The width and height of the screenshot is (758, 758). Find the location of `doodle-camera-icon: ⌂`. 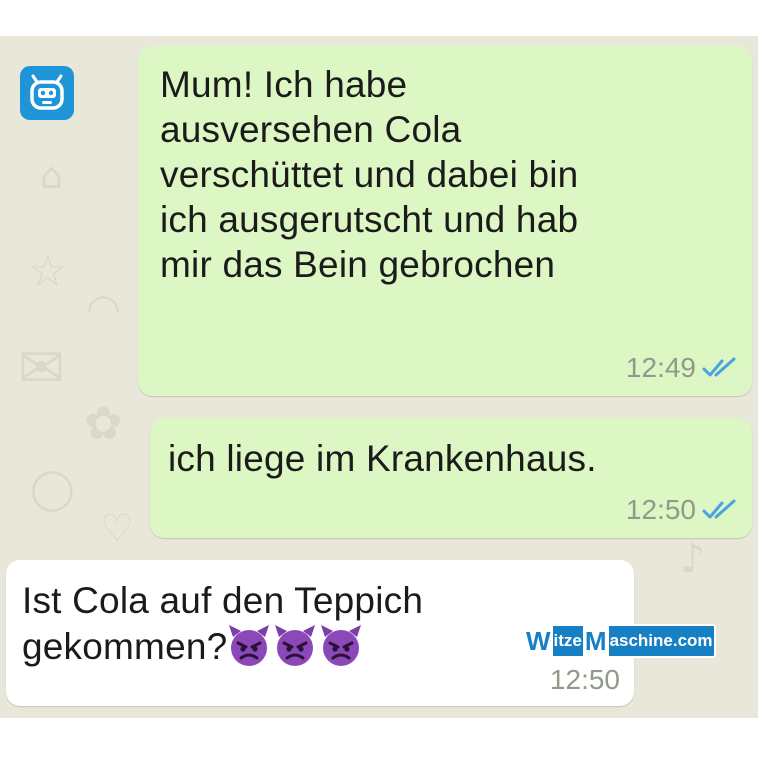

doodle-camera-icon: ⌂ is located at coordinates (51, 176).